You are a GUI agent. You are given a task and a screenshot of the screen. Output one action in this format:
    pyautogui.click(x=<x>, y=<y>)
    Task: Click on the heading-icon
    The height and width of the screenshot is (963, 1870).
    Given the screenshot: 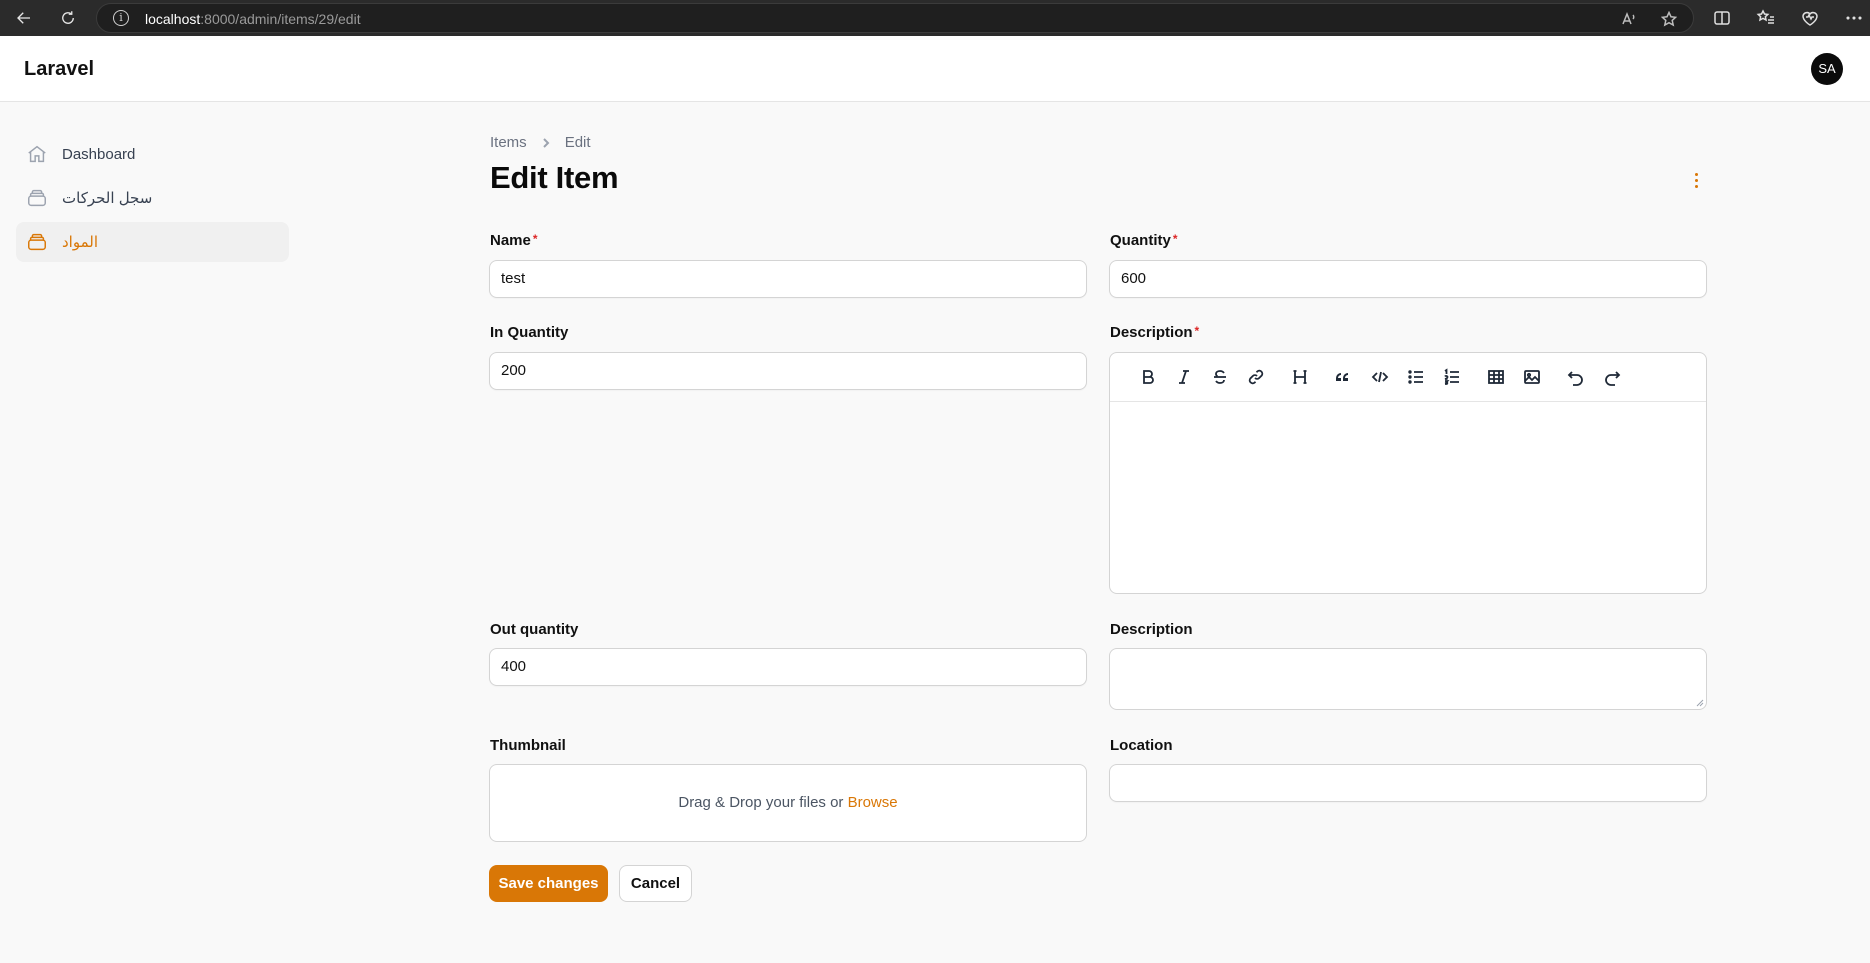 What is the action you would take?
    pyautogui.click(x=1300, y=377)
    